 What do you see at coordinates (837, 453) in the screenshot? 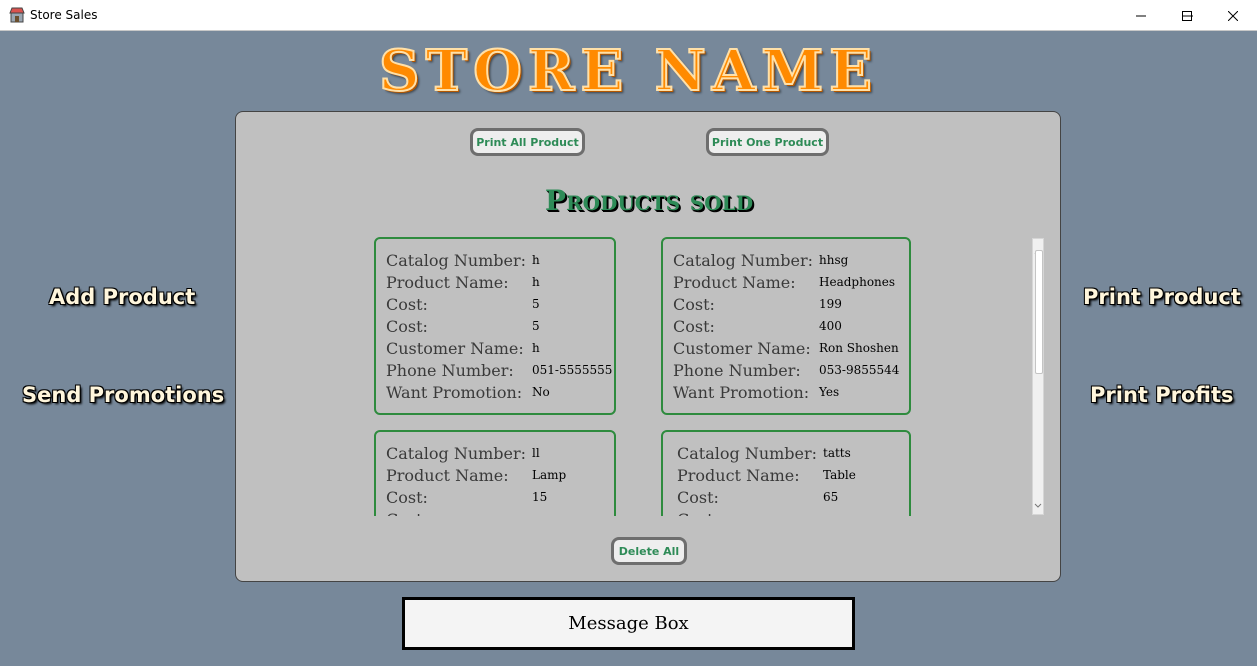
I see `catalog-value: tatts` at bounding box center [837, 453].